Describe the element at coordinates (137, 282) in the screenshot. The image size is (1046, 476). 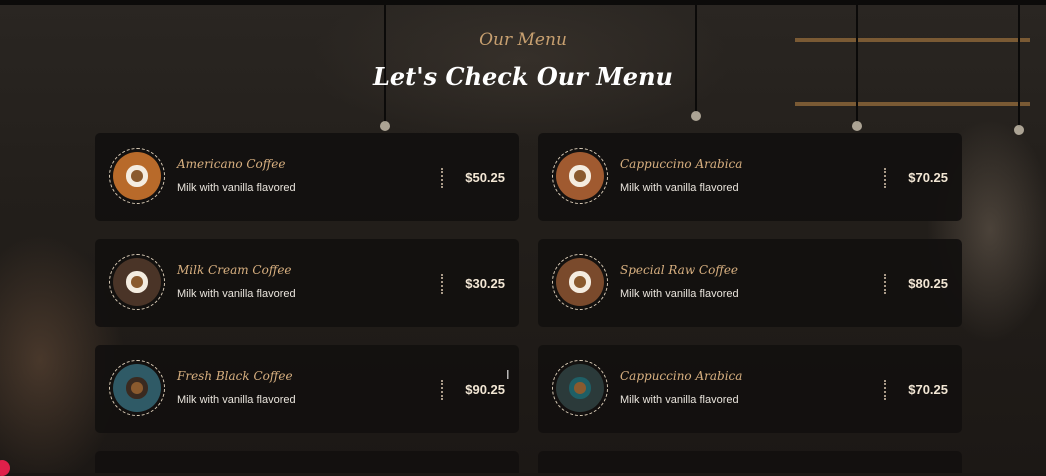
I see `cream-coffee-icon` at that location.